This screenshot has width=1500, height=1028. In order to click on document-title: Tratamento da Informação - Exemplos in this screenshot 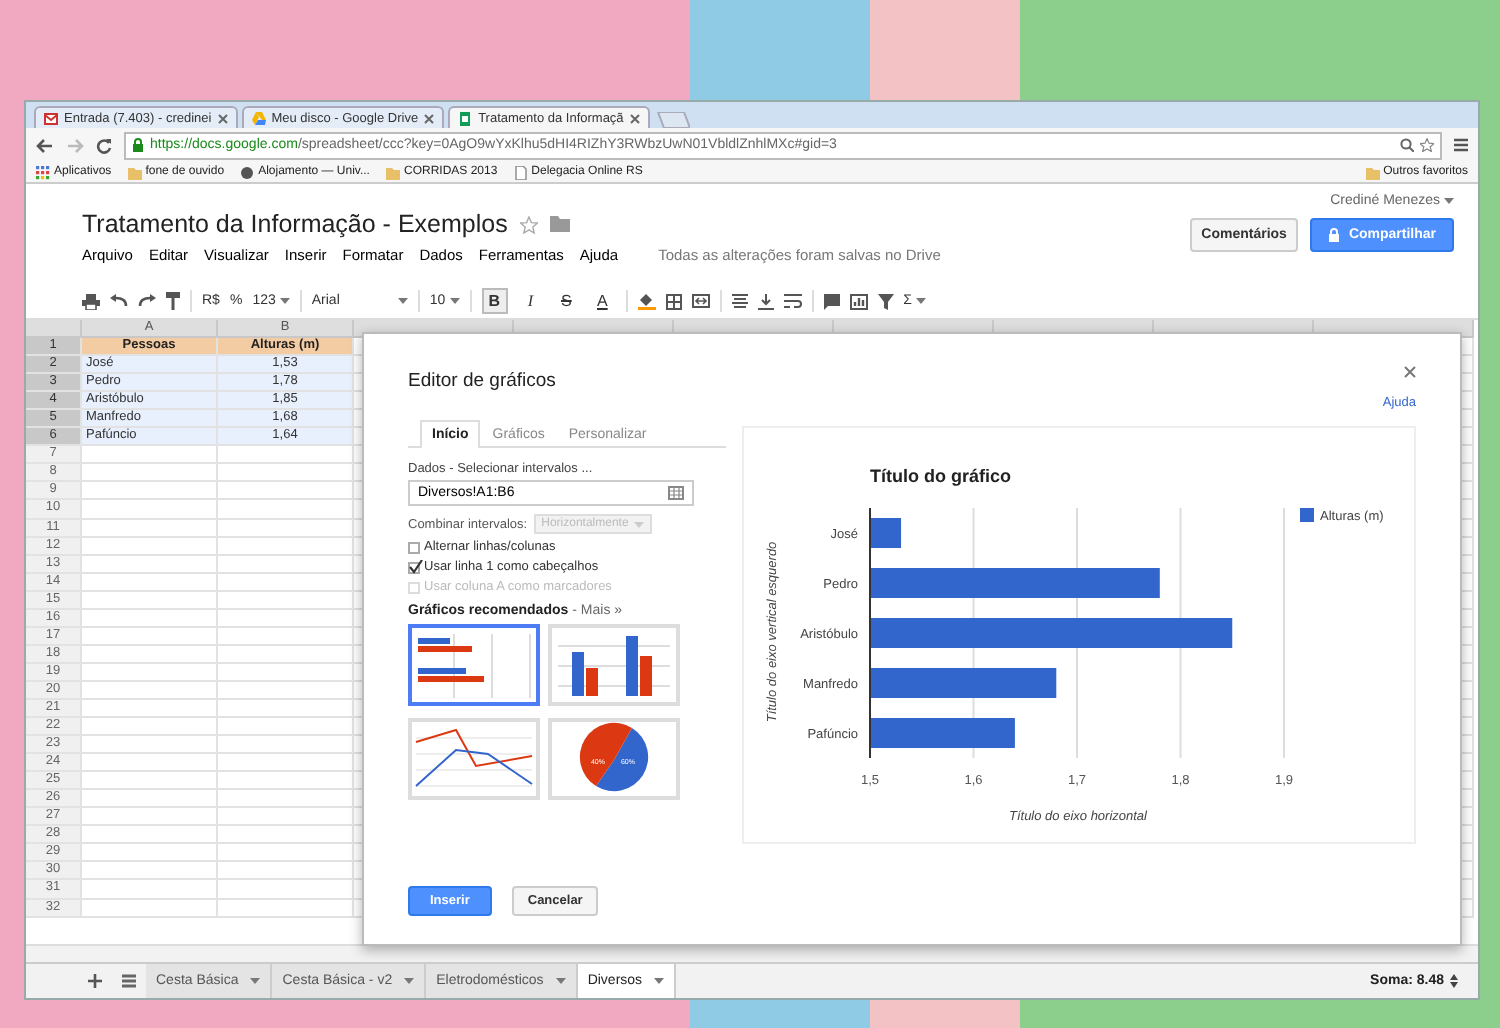, I will do `click(295, 224)`.